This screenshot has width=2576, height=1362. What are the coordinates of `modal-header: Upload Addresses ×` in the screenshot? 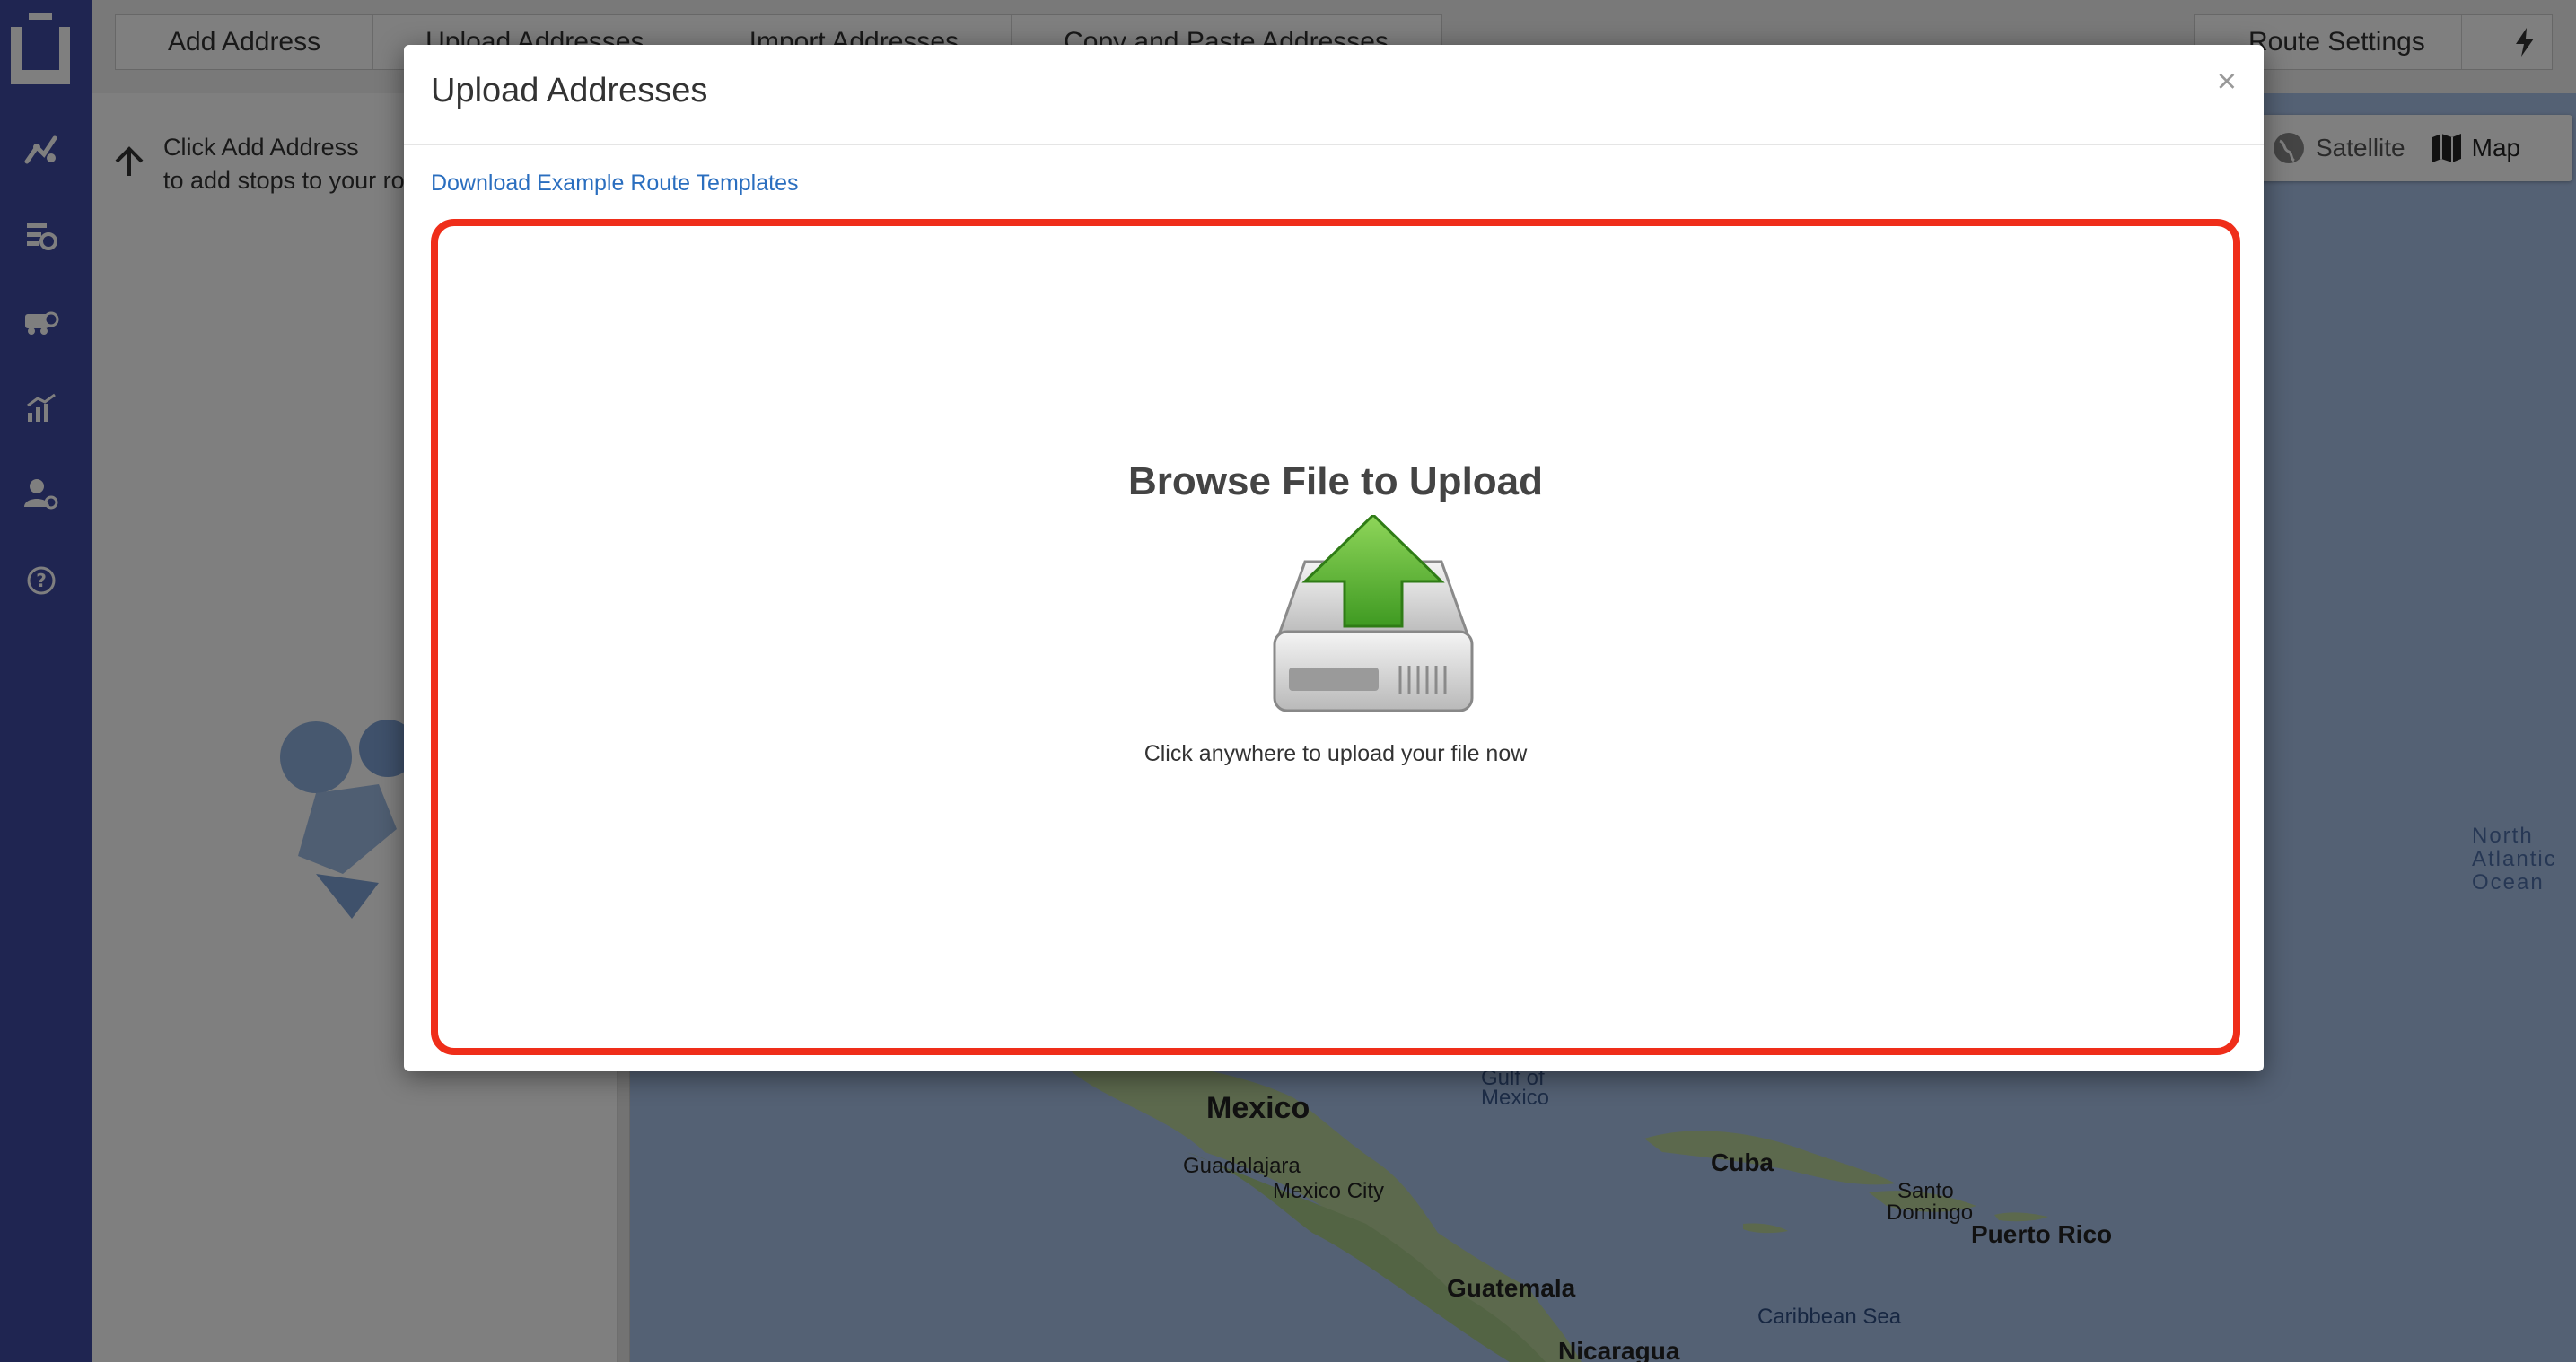 It's located at (1334, 95).